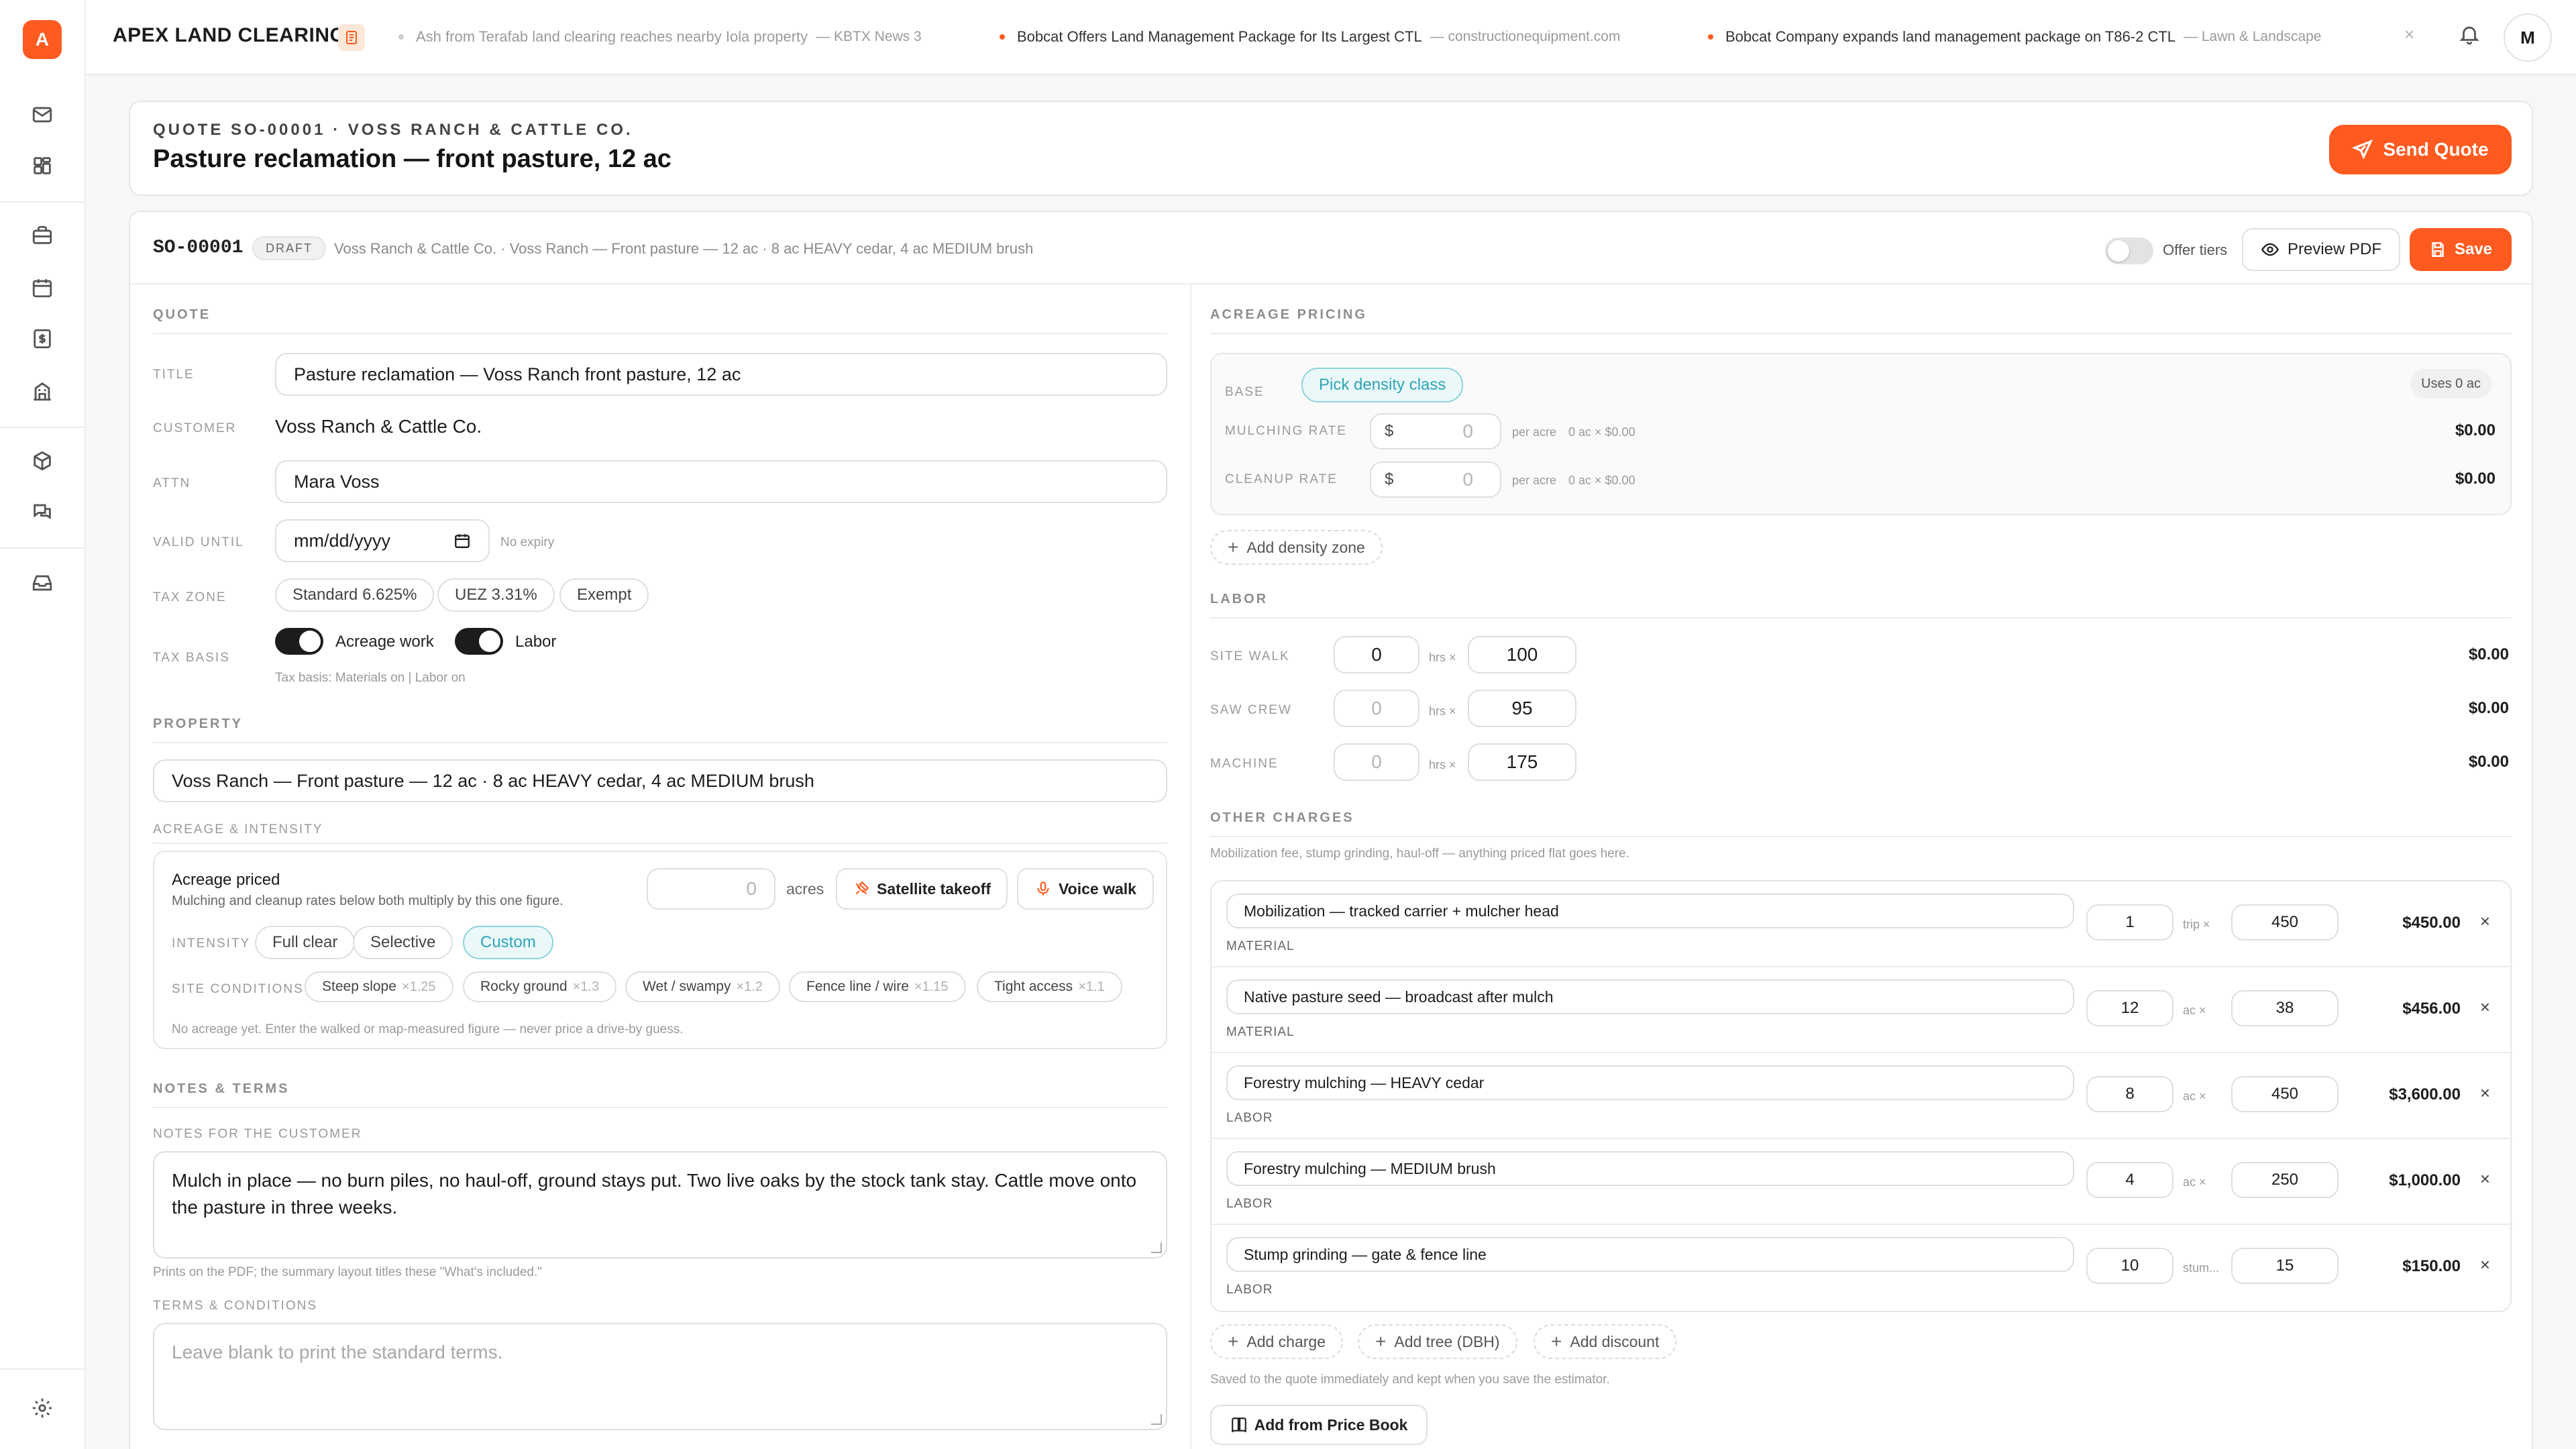 The width and height of the screenshot is (2576, 1449). What do you see at coordinates (877, 986) in the screenshot?
I see `condition-fence-line: Fence line / wire ×1.15` at bounding box center [877, 986].